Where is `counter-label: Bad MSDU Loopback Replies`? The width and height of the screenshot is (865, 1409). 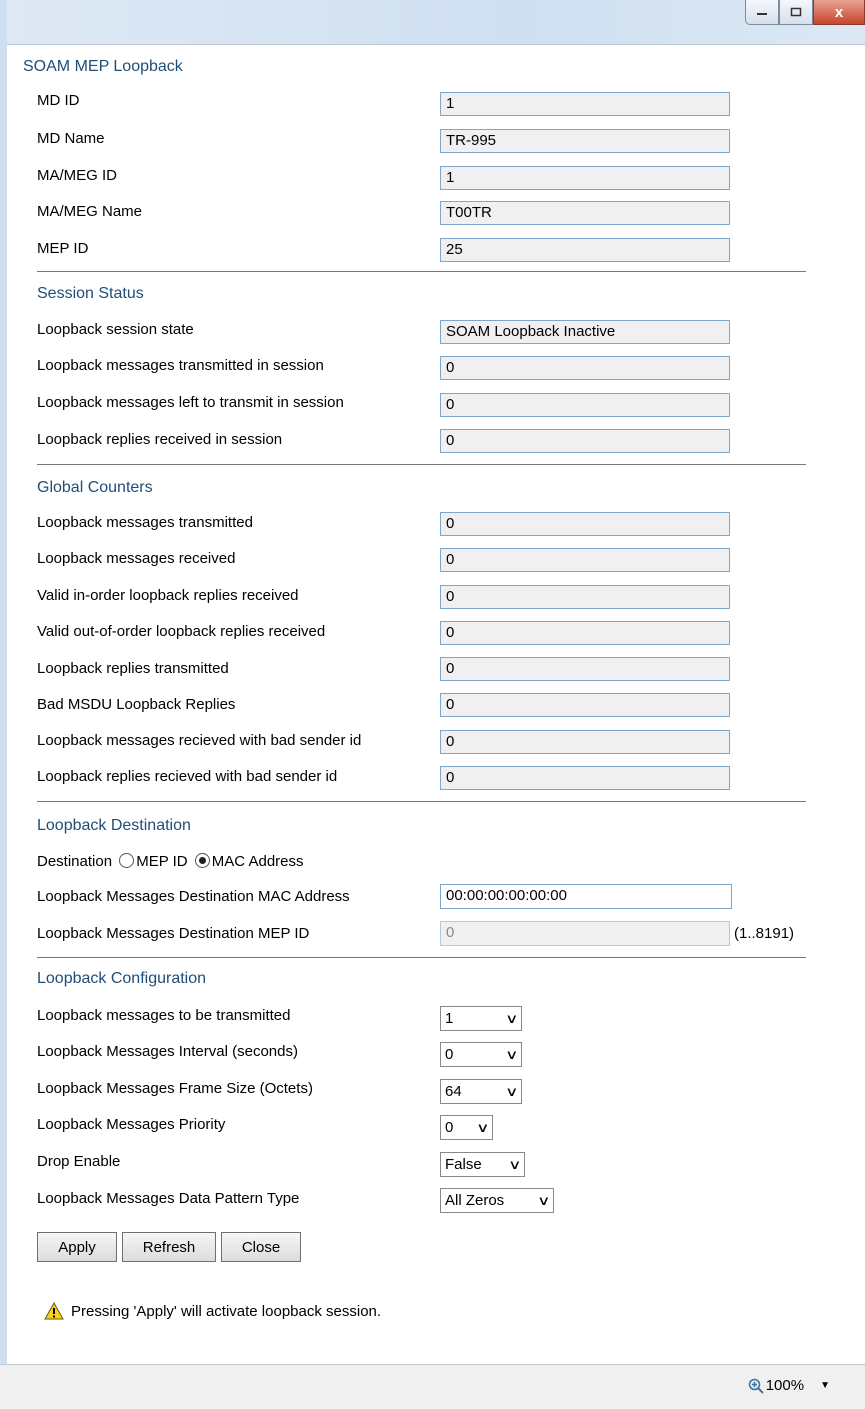 counter-label: Bad MSDU Loopback Replies is located at coordinates (136, 704).